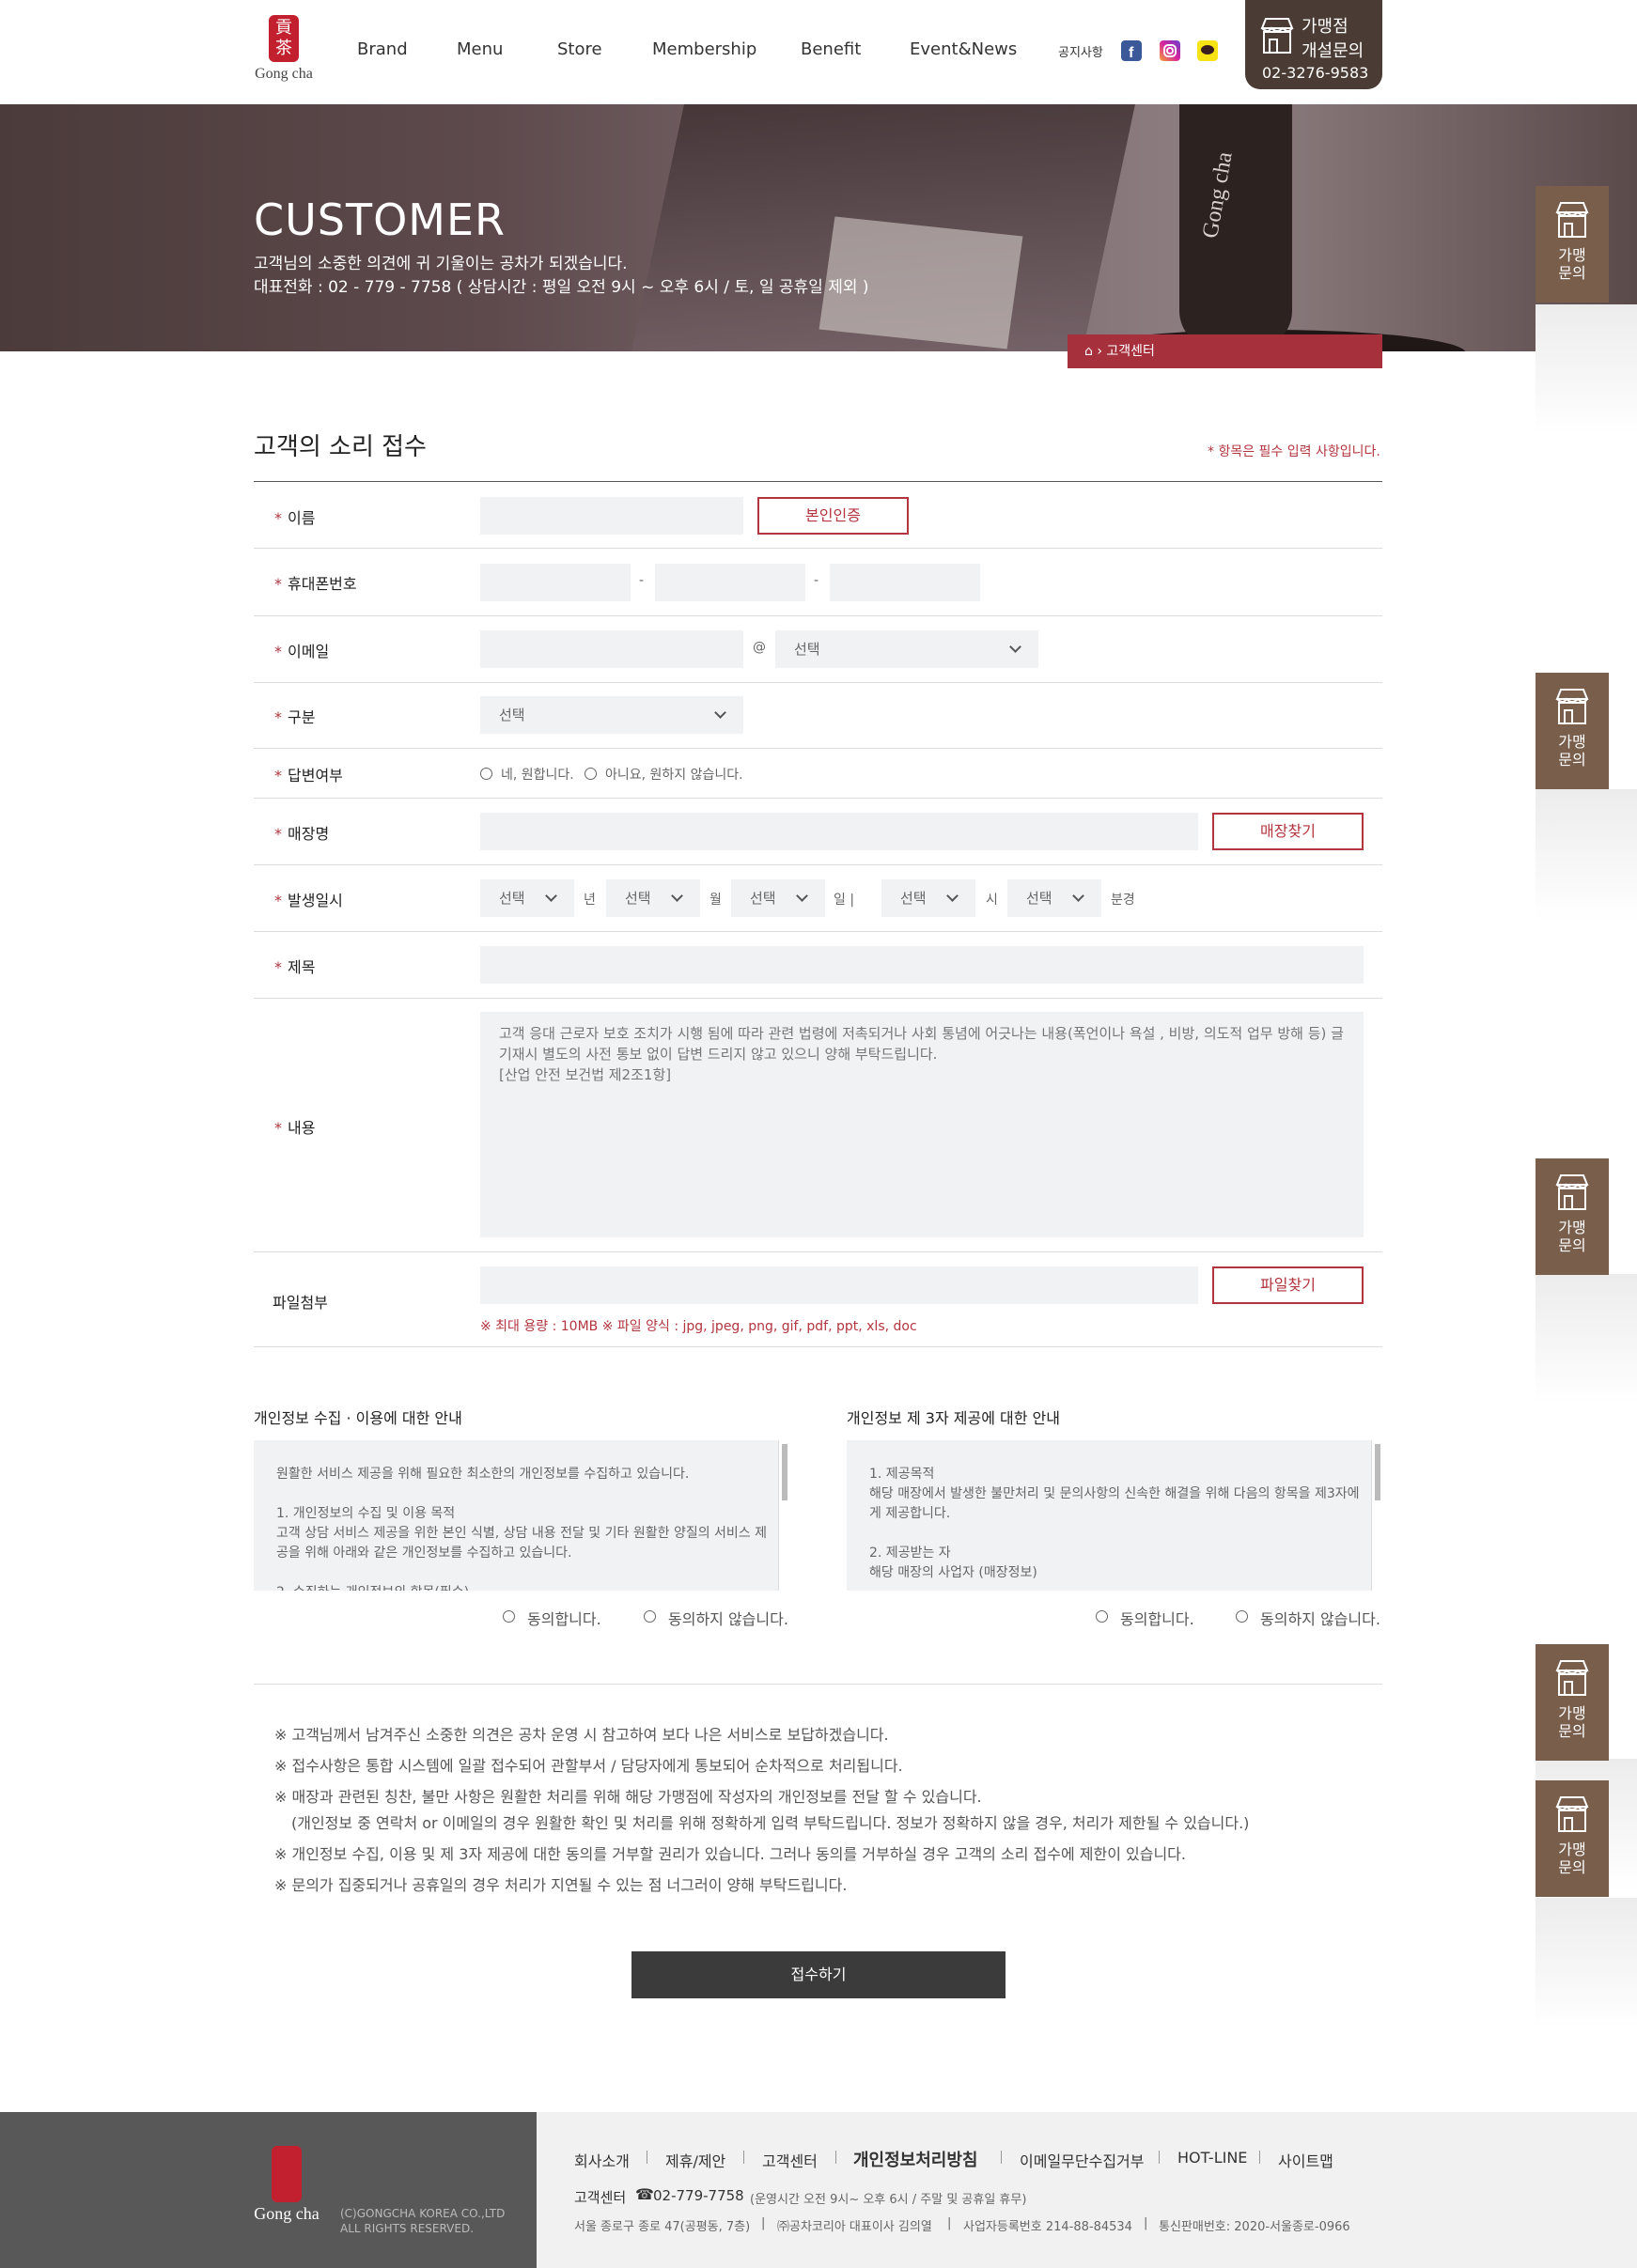 The image size is (1637, 2268). What do you see at coordinates (928, 898) in the screenshot?
I see `hour-select: 선택` at bounding box center [928, 898].